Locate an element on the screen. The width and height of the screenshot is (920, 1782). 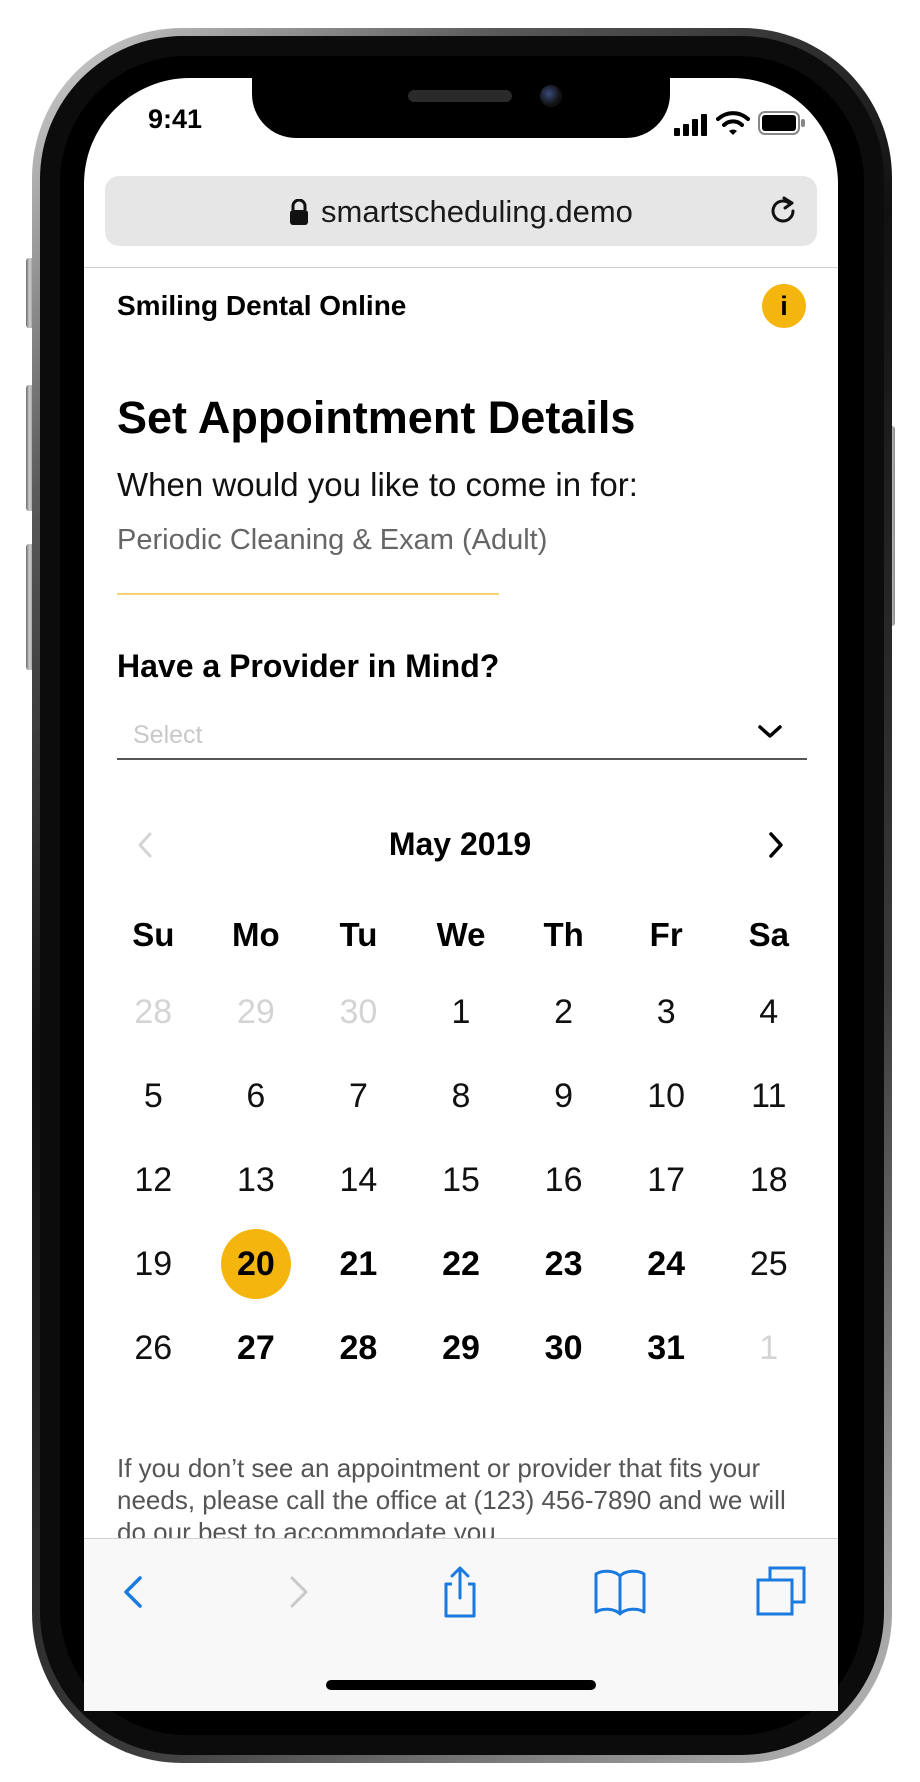
calendar-week-row: 12 13 14 15 16 17 18 is located at coordinates (461, 1180).